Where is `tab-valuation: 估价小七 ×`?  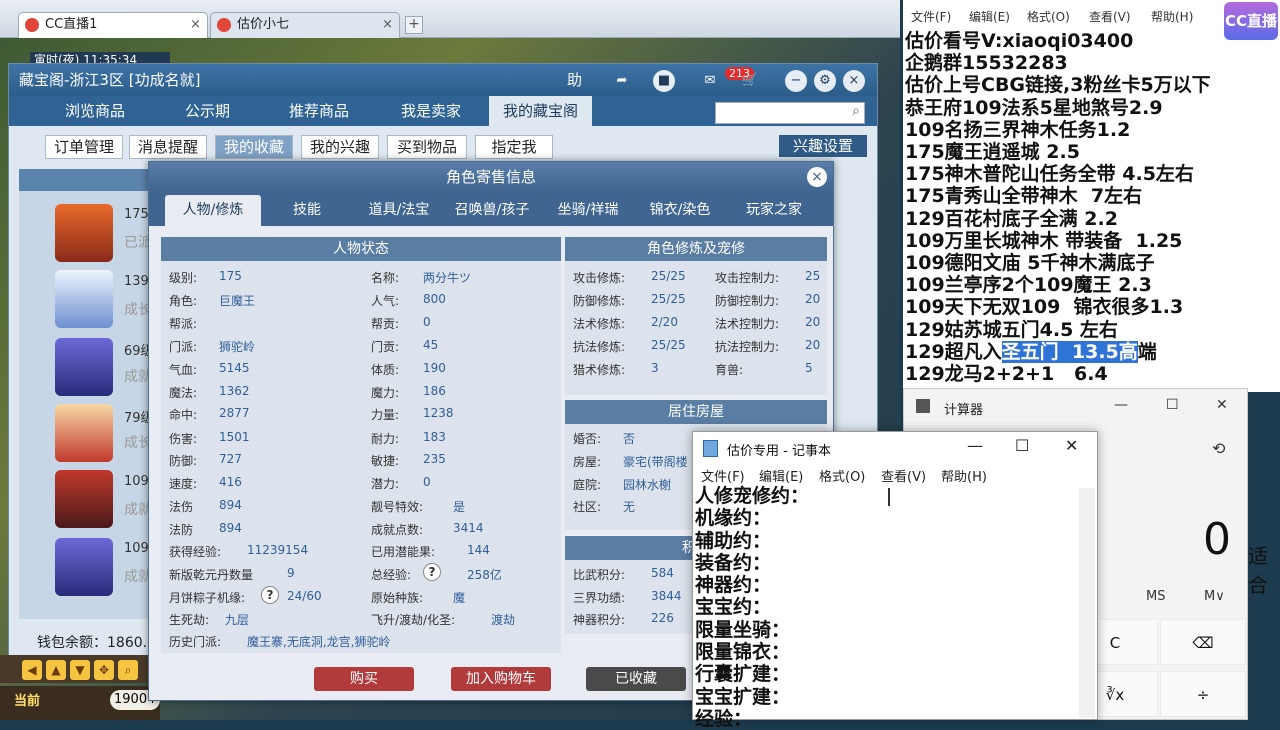 tab-valuation: 估价小七 × is located at coordinates (305, 25).